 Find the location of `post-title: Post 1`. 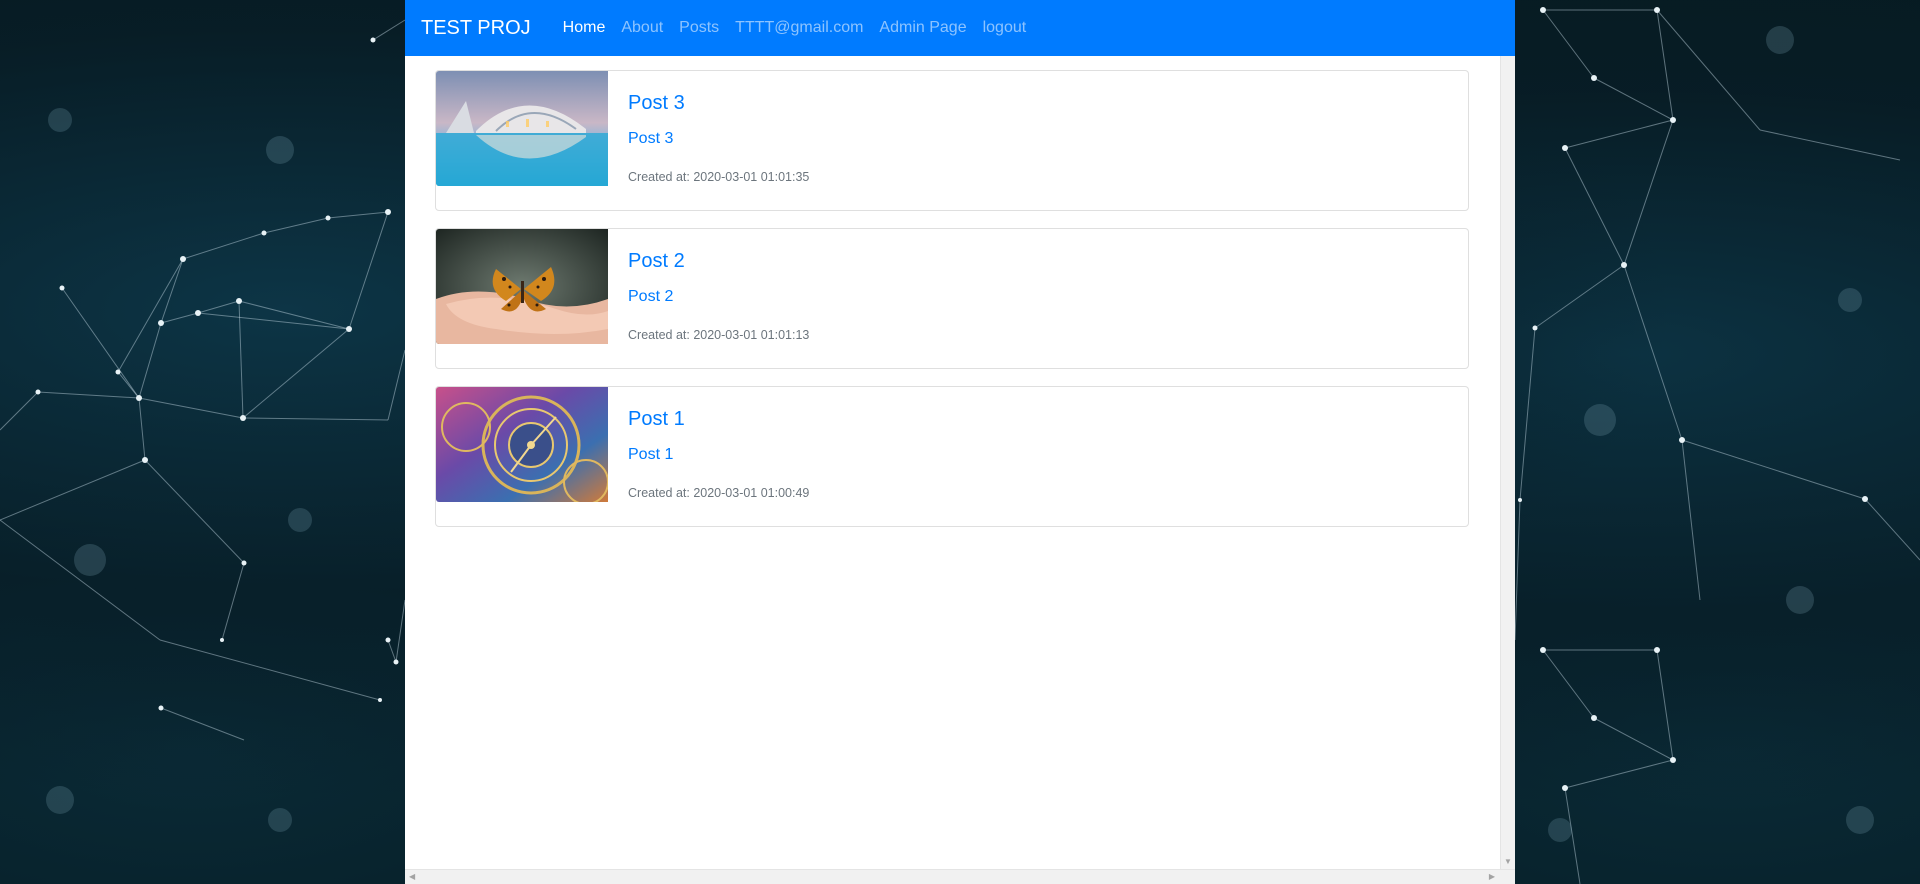

post-title: Post 1 is located at coordinates (718, 419).